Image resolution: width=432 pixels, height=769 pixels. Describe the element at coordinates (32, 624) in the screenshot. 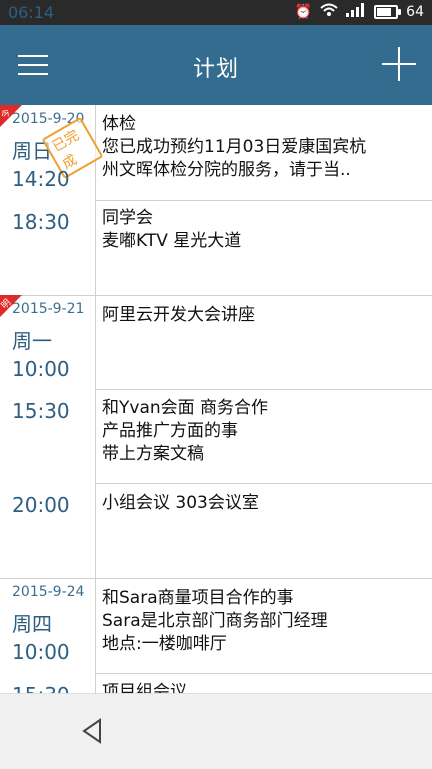

I see `day-weekday: 周四` at that location.